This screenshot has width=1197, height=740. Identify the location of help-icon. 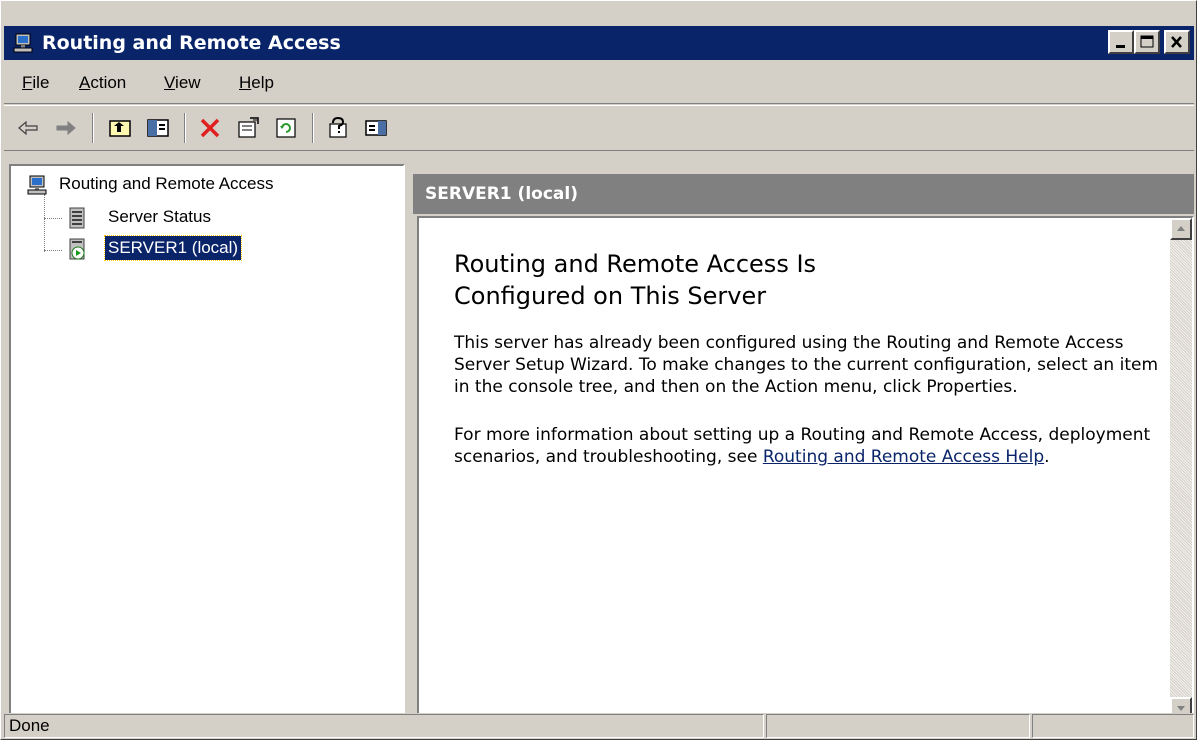
(338, 127).